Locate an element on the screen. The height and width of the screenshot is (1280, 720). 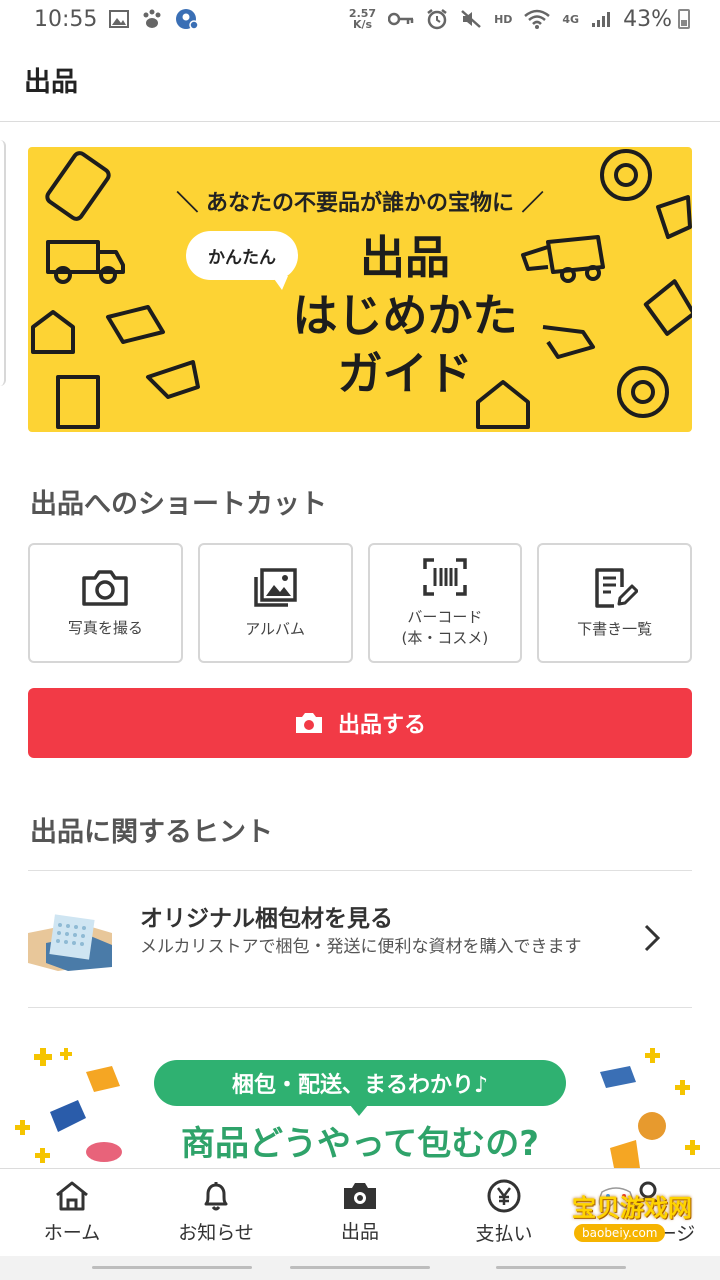
sell-button: 出品する is located at coordinates (360, 723).